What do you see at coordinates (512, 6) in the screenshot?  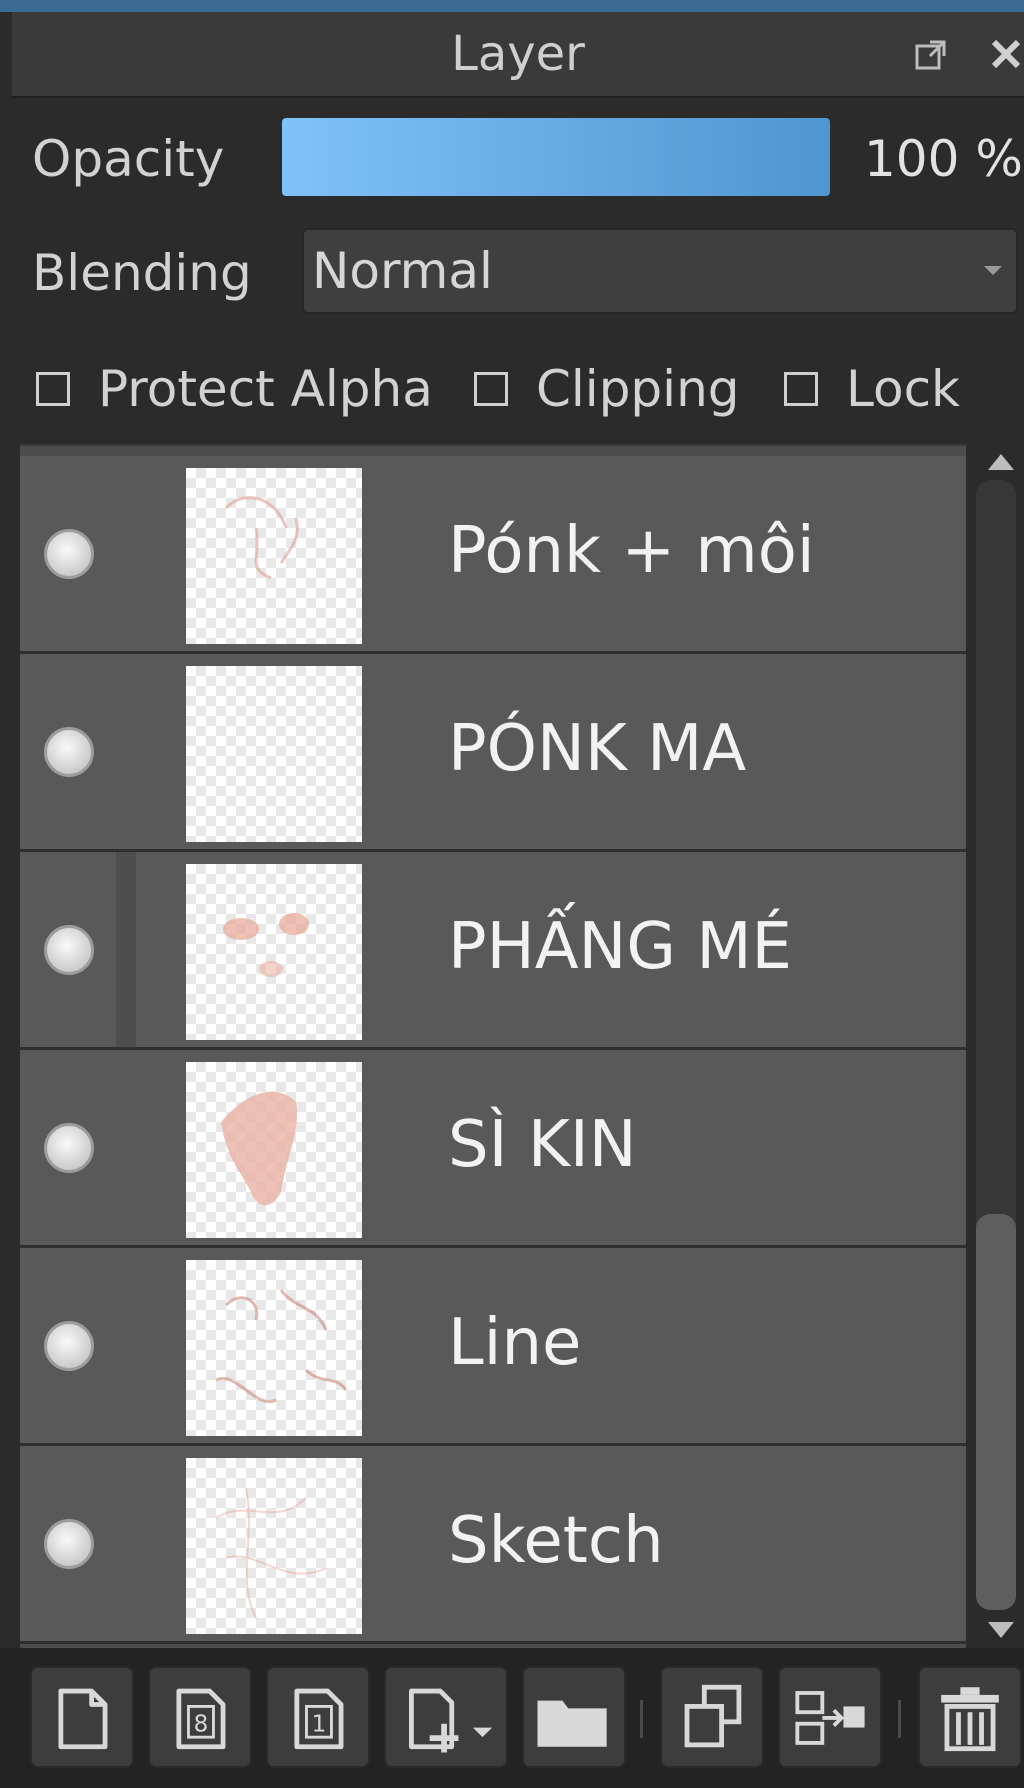 I see `panel-top-accent` at bounding box center [512, 6].